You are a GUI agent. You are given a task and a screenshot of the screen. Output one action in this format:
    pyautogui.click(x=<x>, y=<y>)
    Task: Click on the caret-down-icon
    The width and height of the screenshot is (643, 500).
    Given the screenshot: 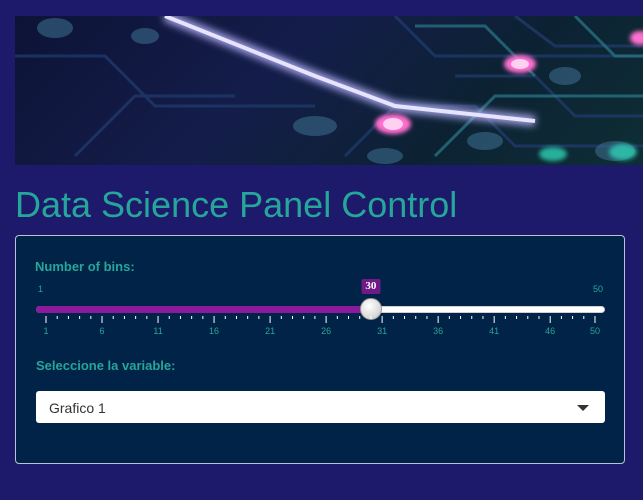 What is the action you would take?
    pyautogui.click(x=583, y=408)
    